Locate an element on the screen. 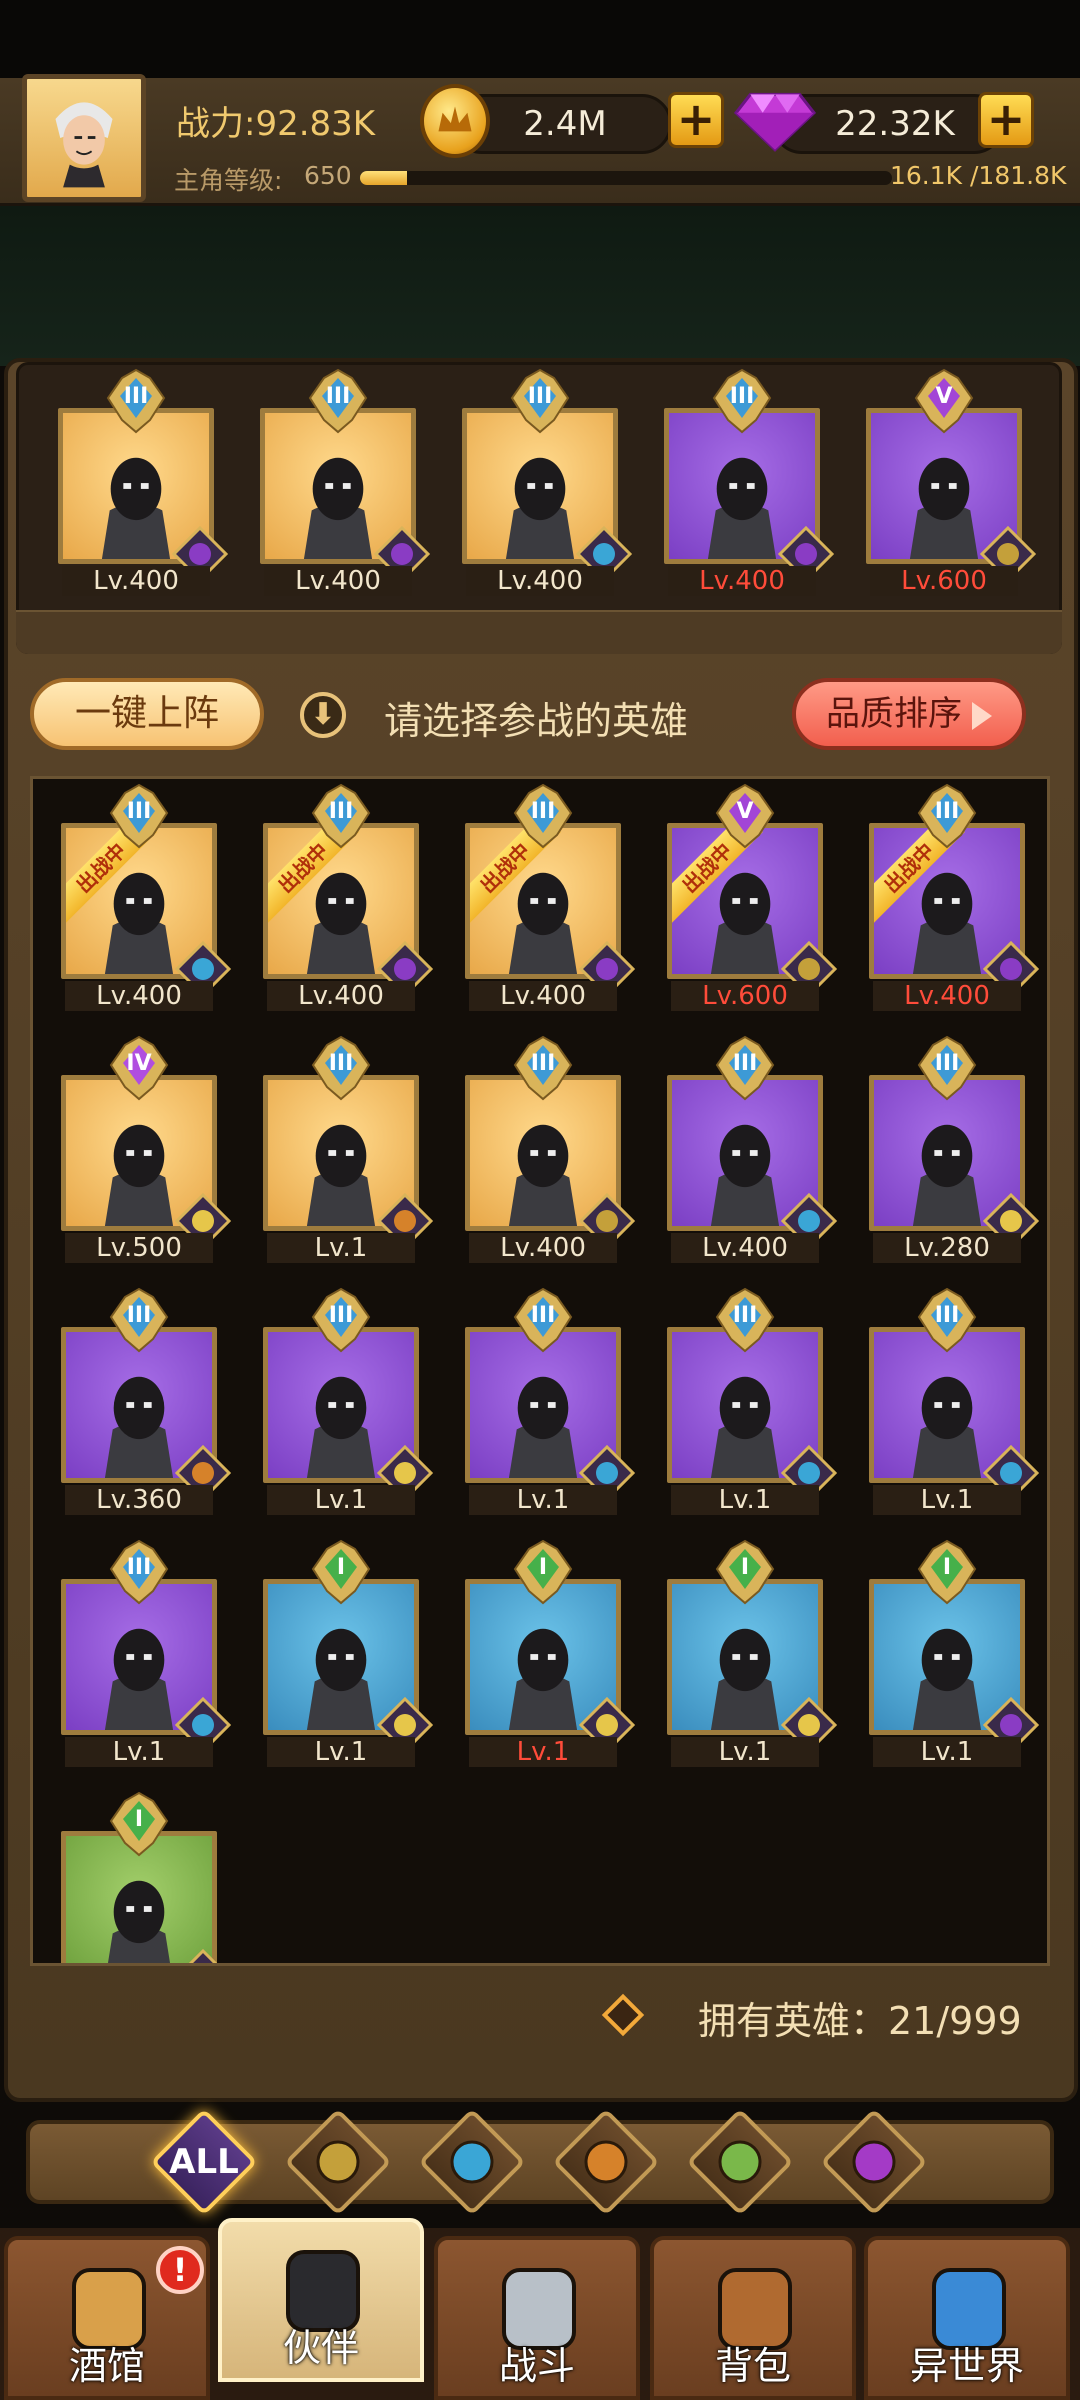  hero-level: Lv.360 is located at coordinates (139, 1500).